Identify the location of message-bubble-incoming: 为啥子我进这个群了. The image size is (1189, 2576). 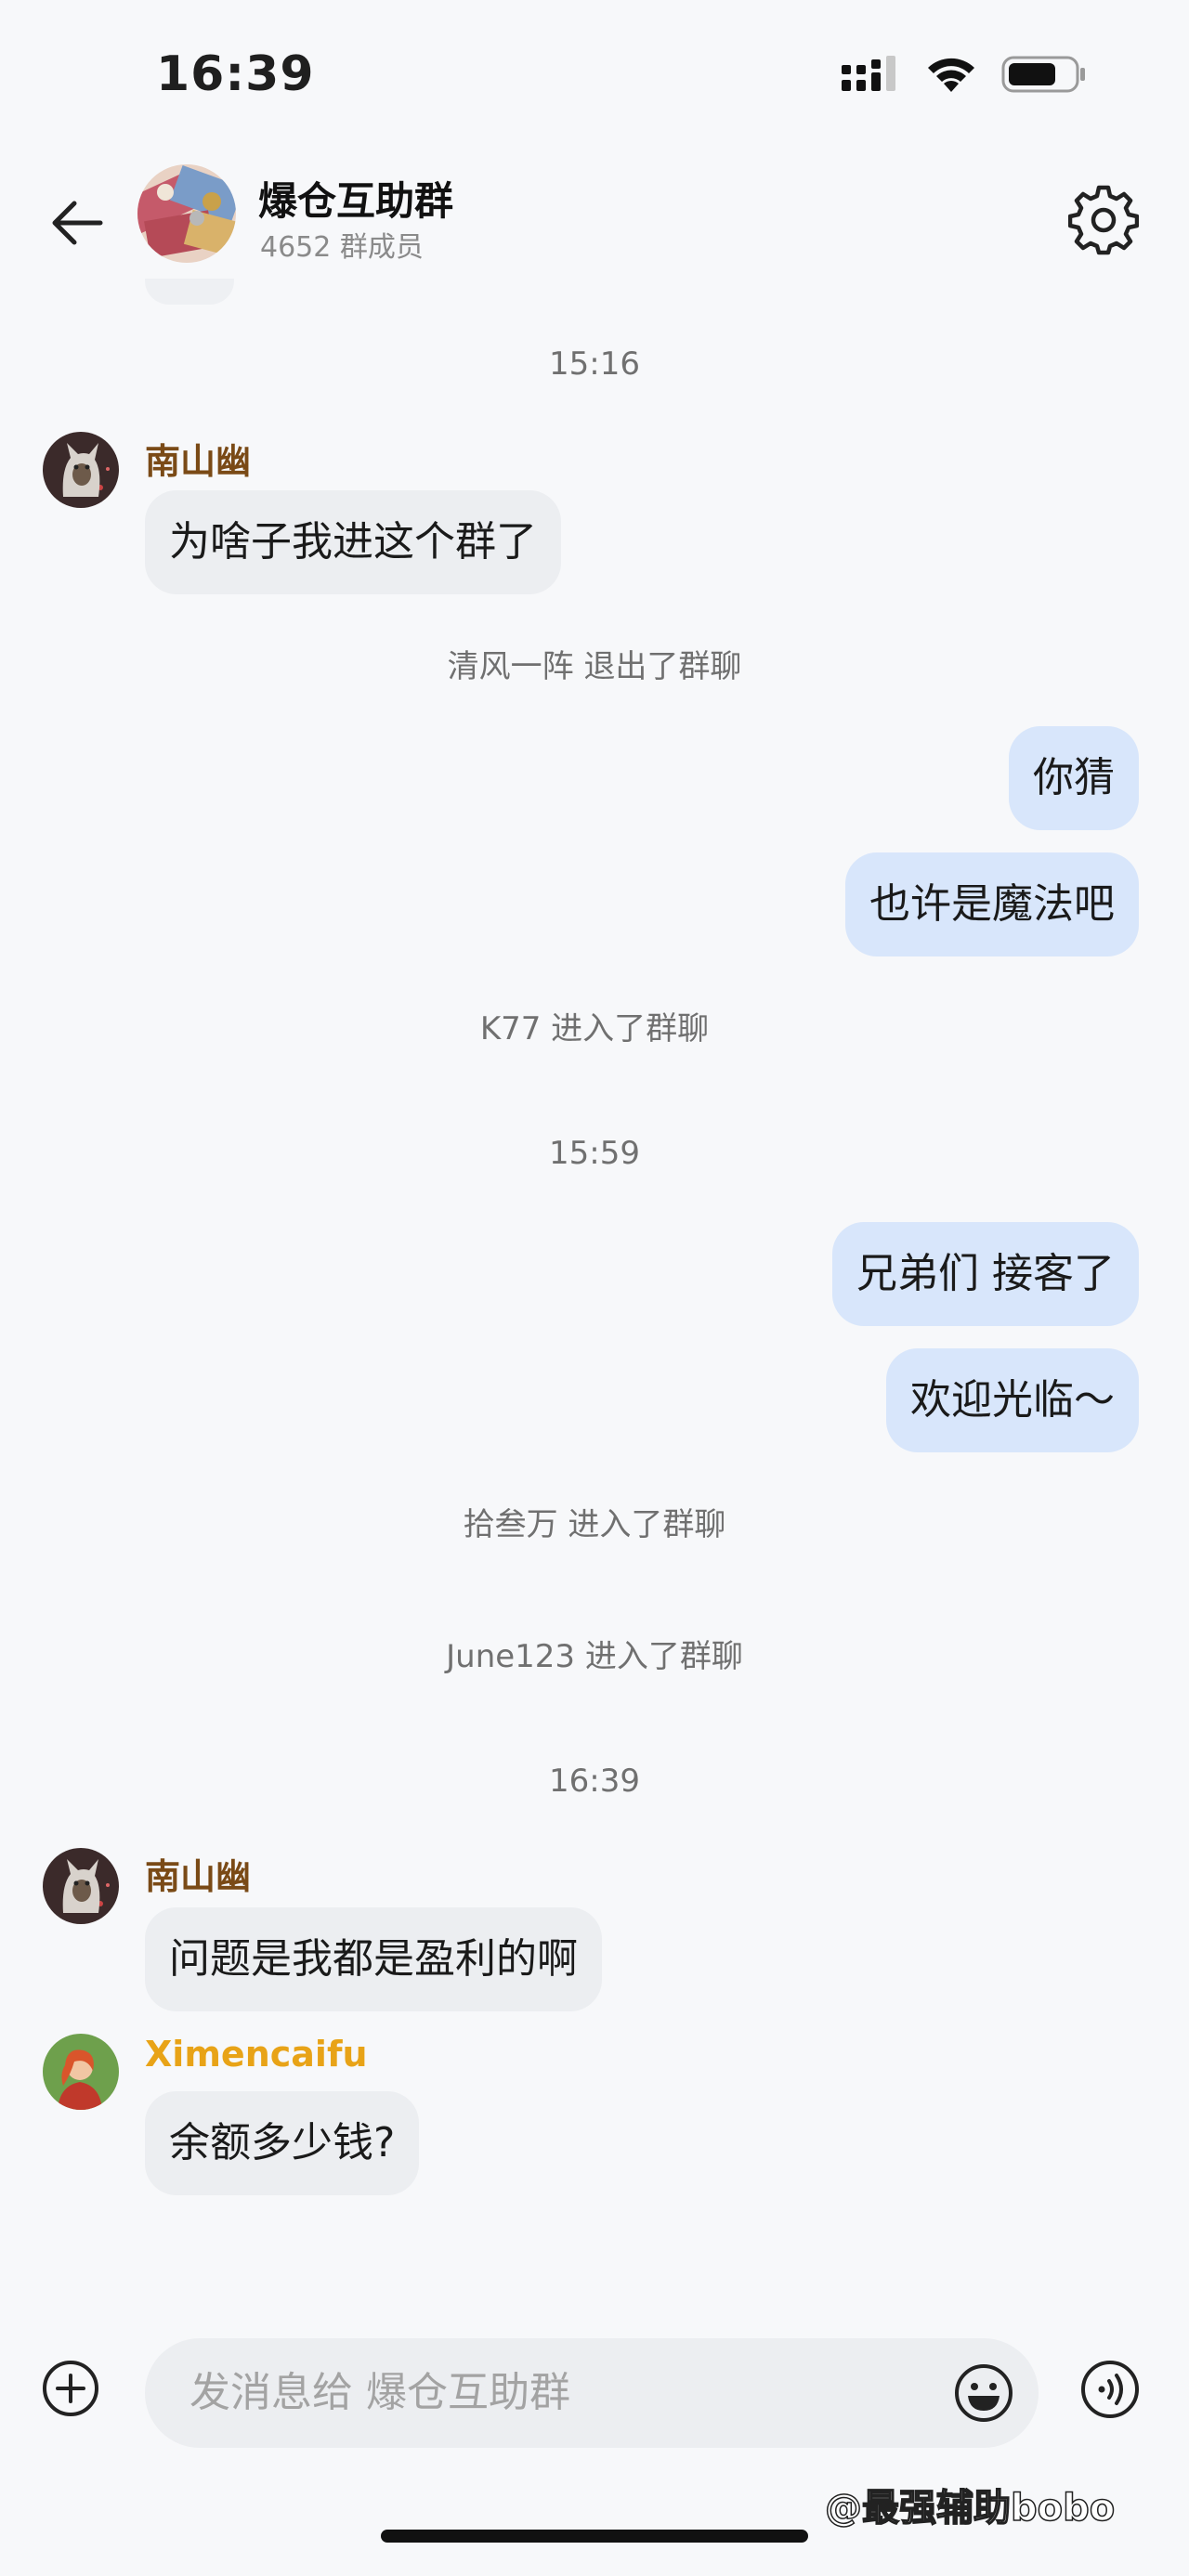
(353, 542).